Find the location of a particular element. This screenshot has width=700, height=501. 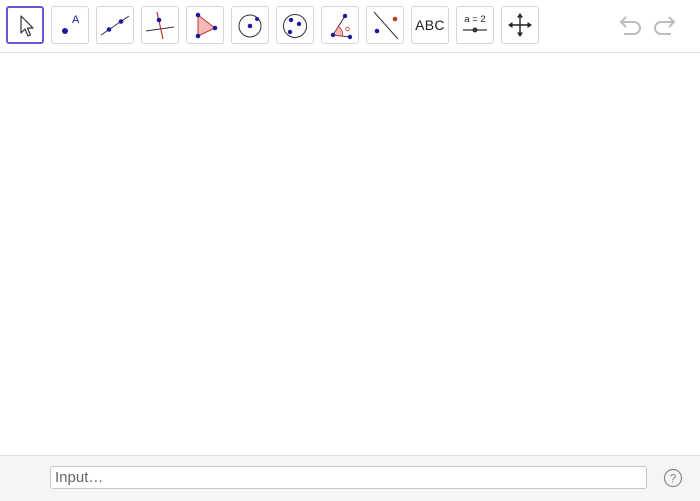

angle-icon is located at coordinates (341, 26).